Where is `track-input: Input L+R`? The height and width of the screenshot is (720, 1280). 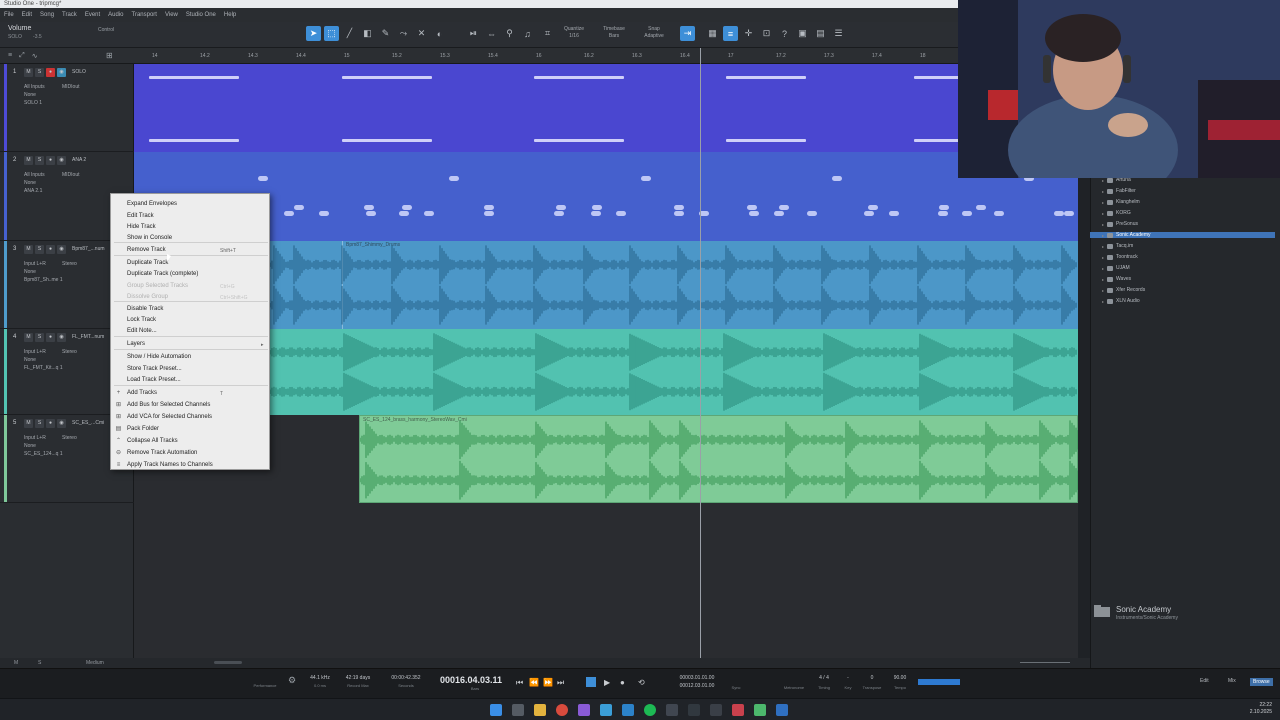 track-input: Input L+R is located at coordinates (35, 264).